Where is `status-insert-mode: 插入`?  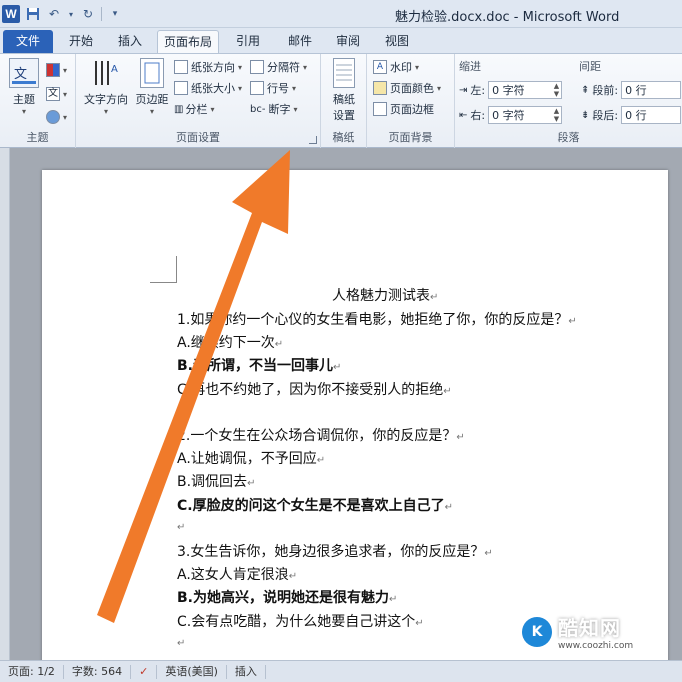 status-insert-mode: 插入 is located at coordinates (246, 671).